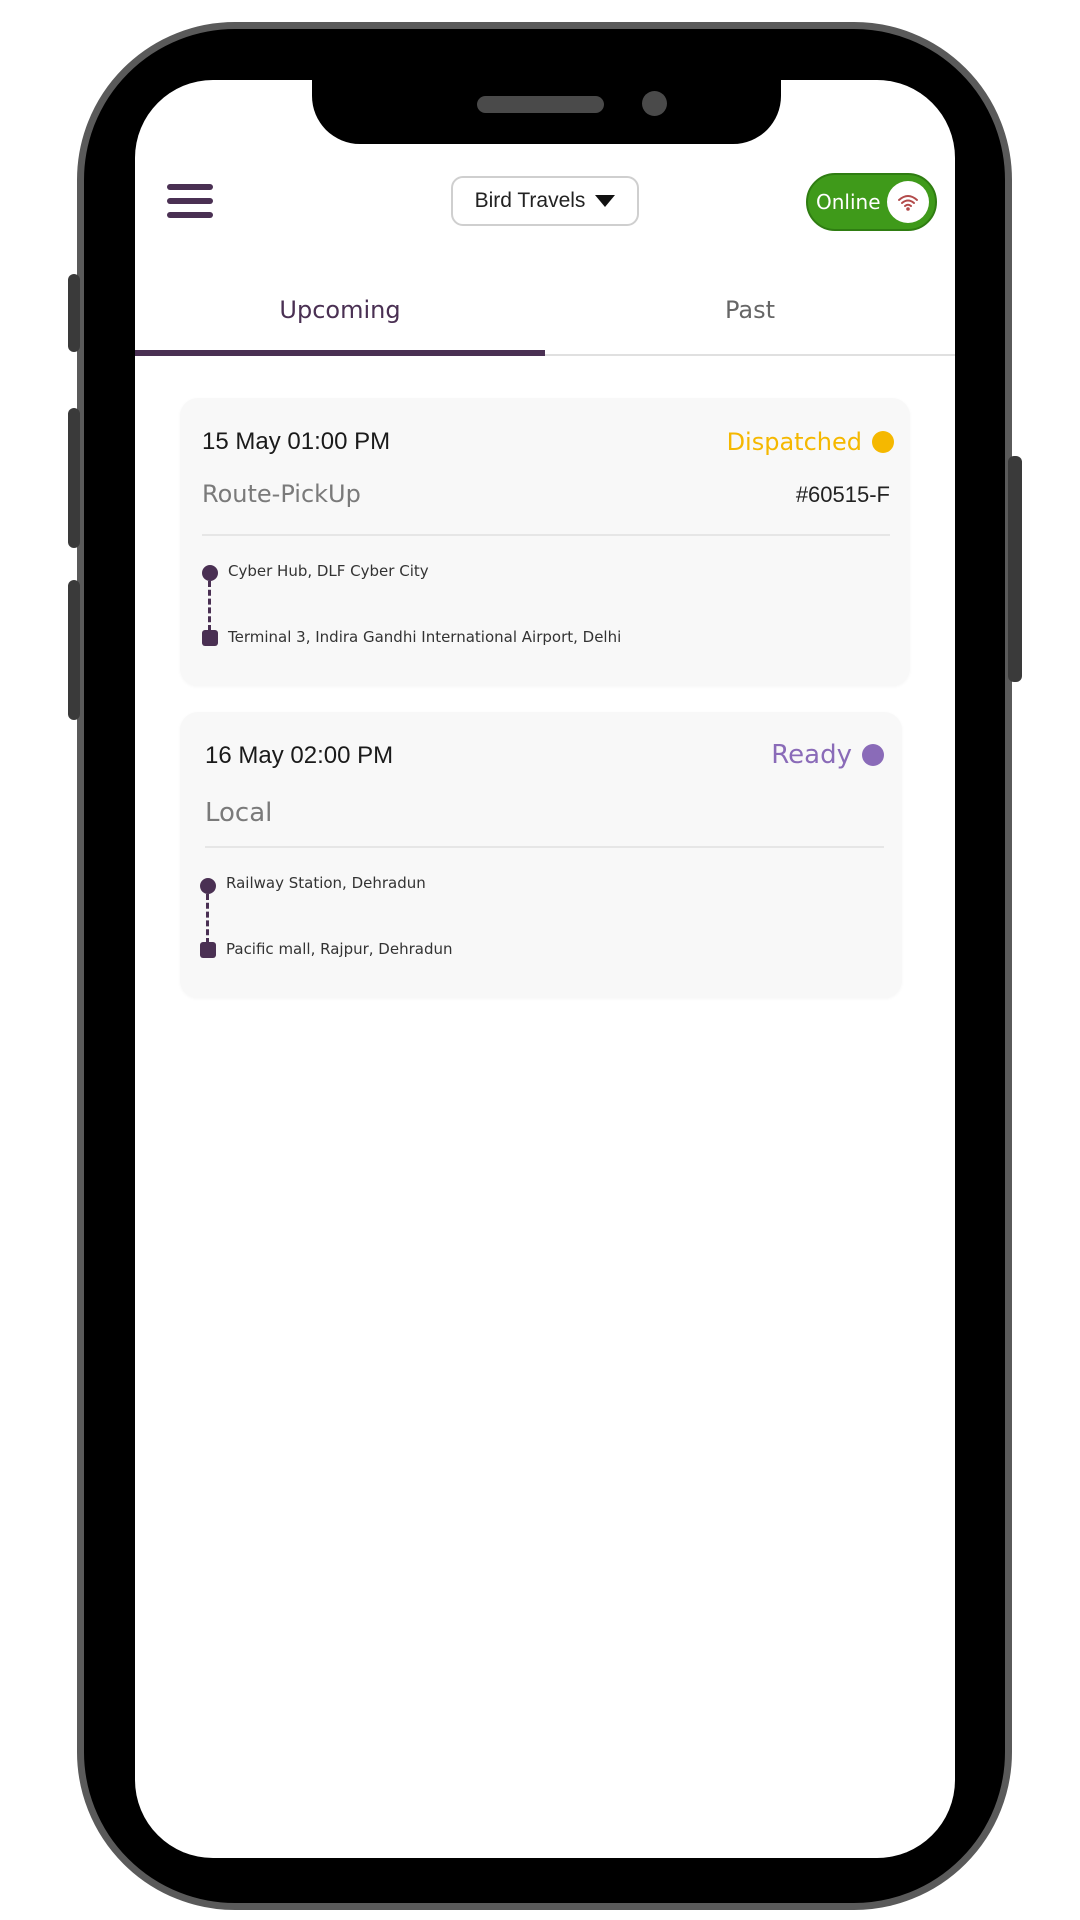 This screenshot has height=1920, width=1080. What do you see at coordinates (848, 202) in the screenshot?
I see `online-label: Online` at bounding box center [848, 202].